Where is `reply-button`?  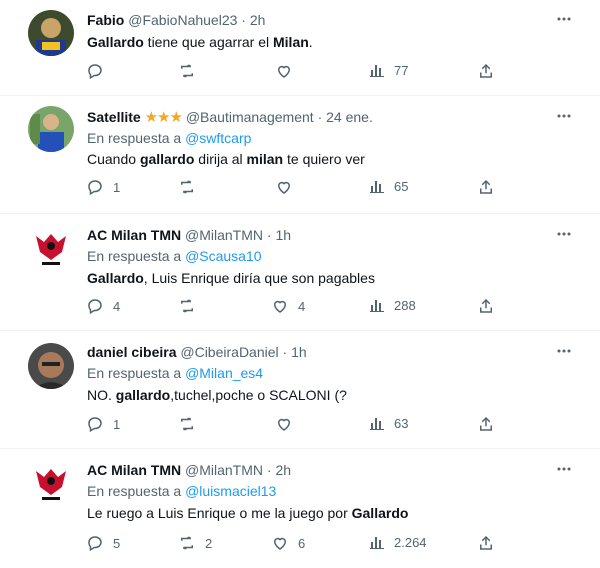 reply-button is located at coordinates (99, 71).